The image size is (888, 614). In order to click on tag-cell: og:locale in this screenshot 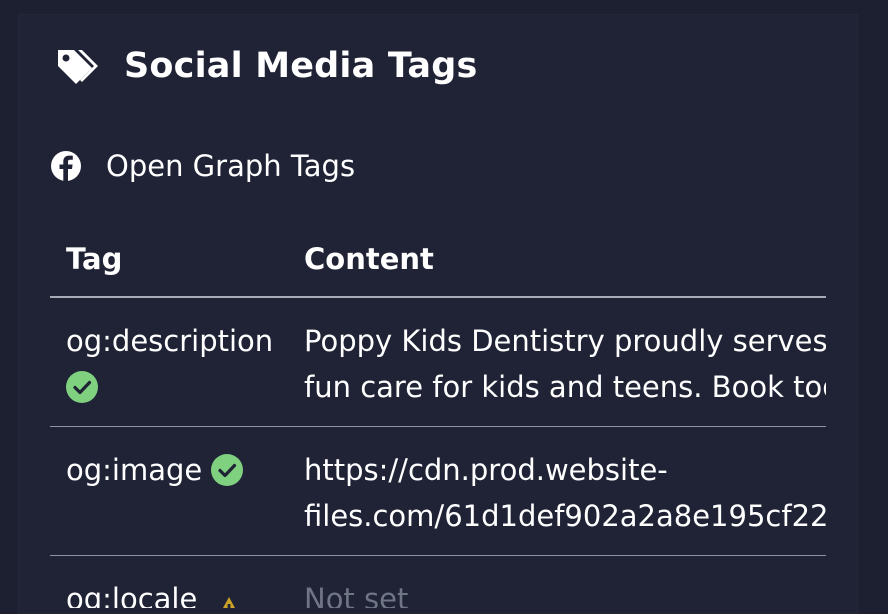, I will do `click(169, 581)`.